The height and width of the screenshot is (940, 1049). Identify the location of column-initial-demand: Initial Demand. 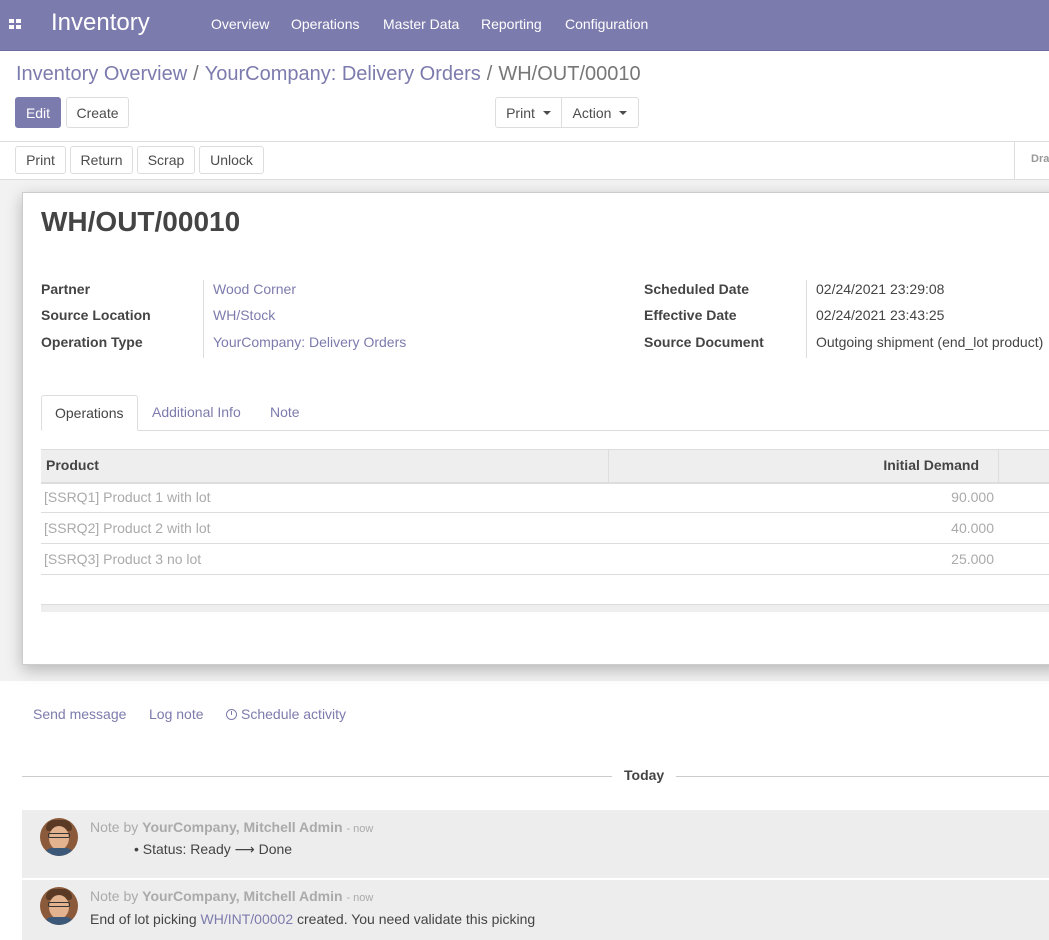
(931, 465).